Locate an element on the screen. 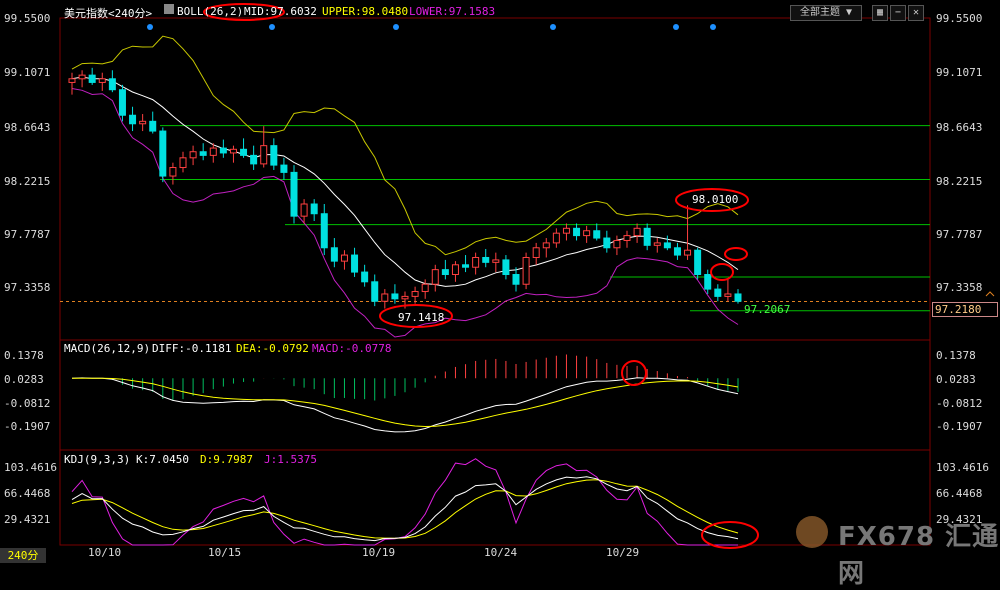 This screenshot has width=1000, height=590. price-axis-right-4: 97.7787 is located at coordinates (959, 234).